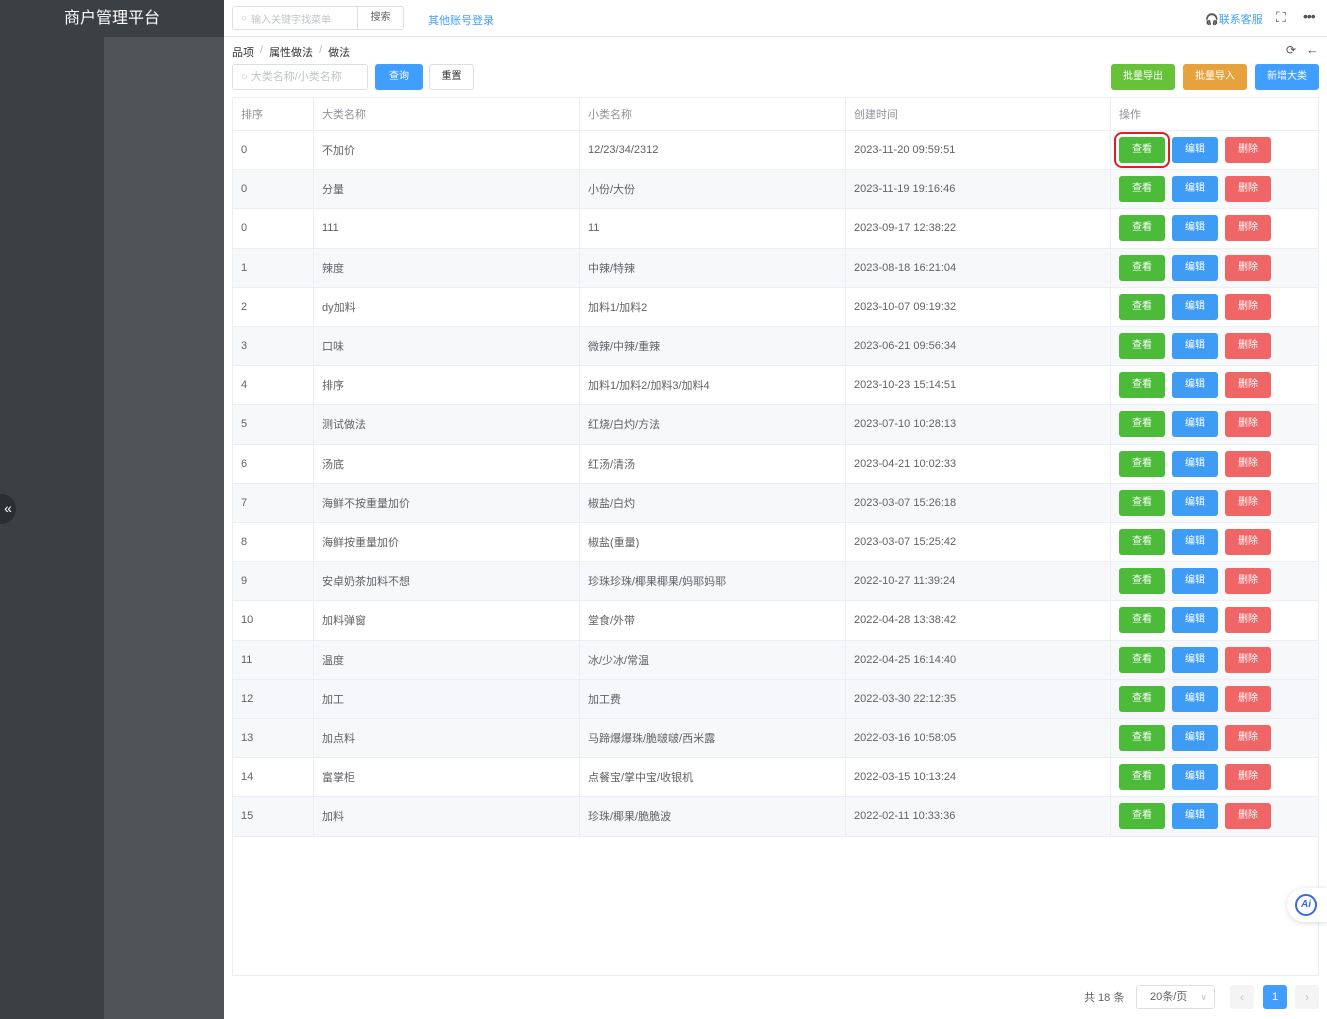 The width and height of the screenshot is (1327, 1019). Describe the element at coordinates (1281, 17) in the screenshot. I see `fullscreen-icon: ⛶` at that location.